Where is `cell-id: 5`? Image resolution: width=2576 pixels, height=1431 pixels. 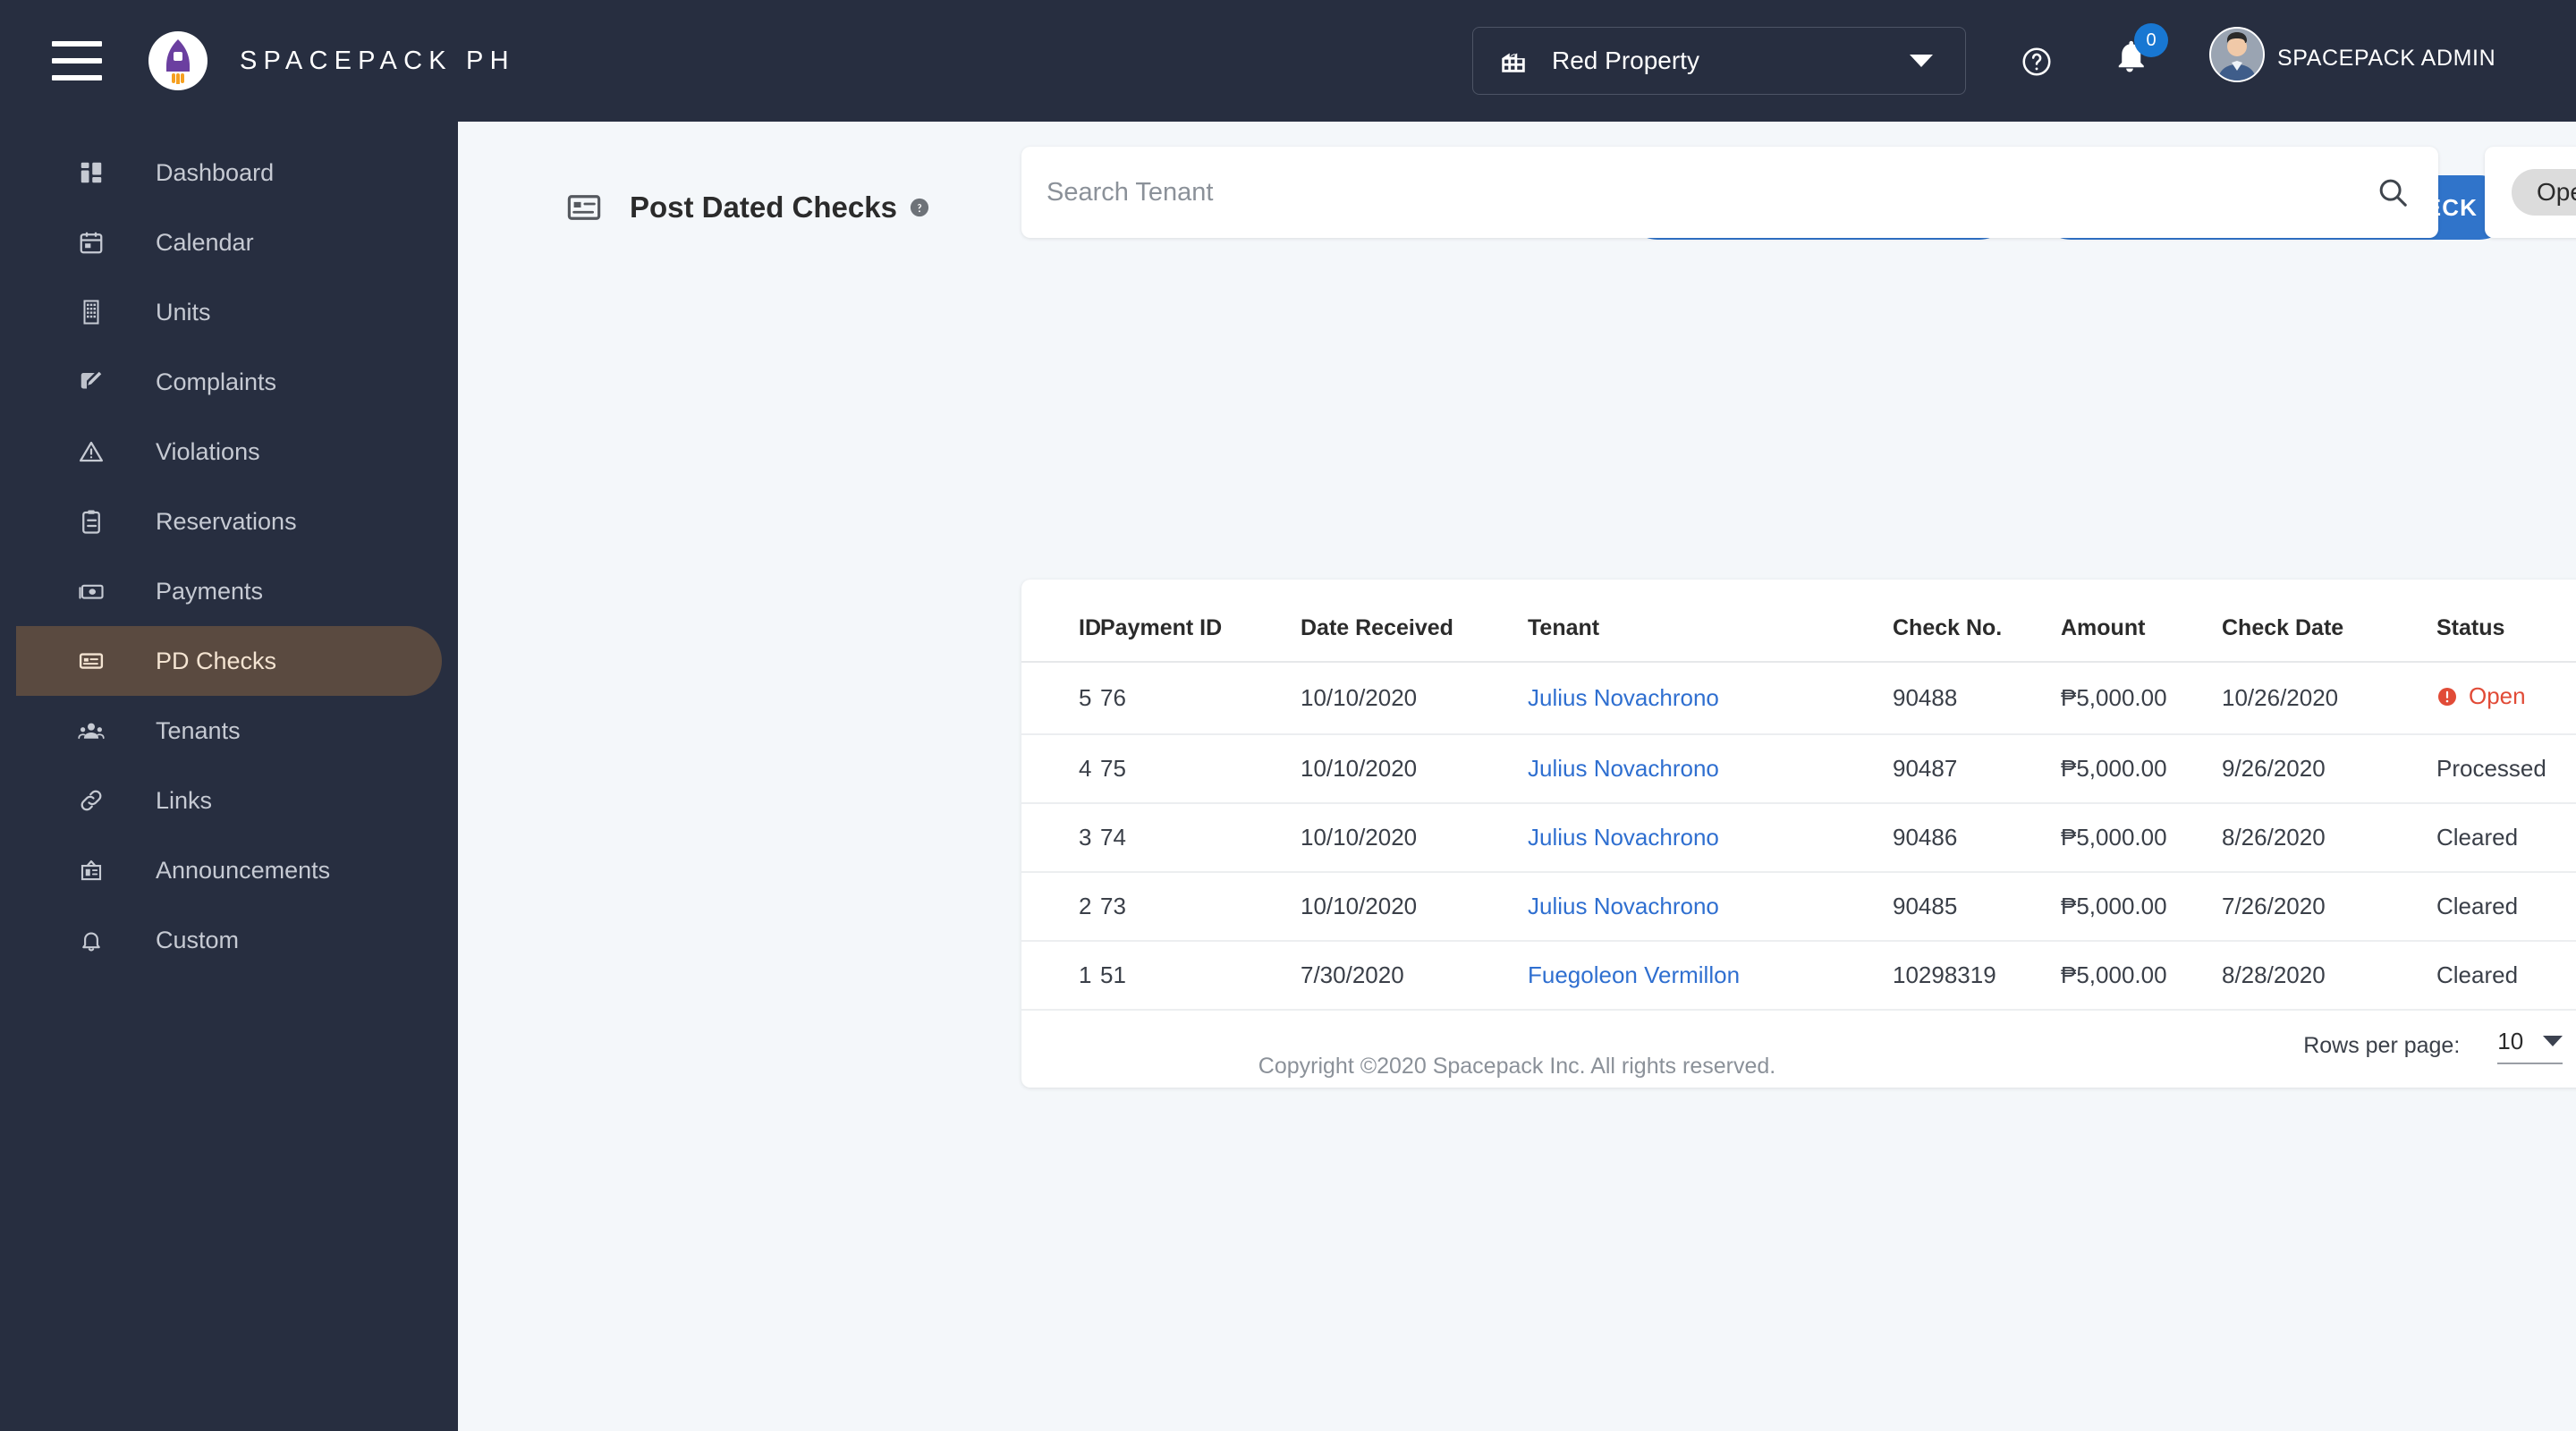
cell-id: 5 is located at coordinates (1060, 699).